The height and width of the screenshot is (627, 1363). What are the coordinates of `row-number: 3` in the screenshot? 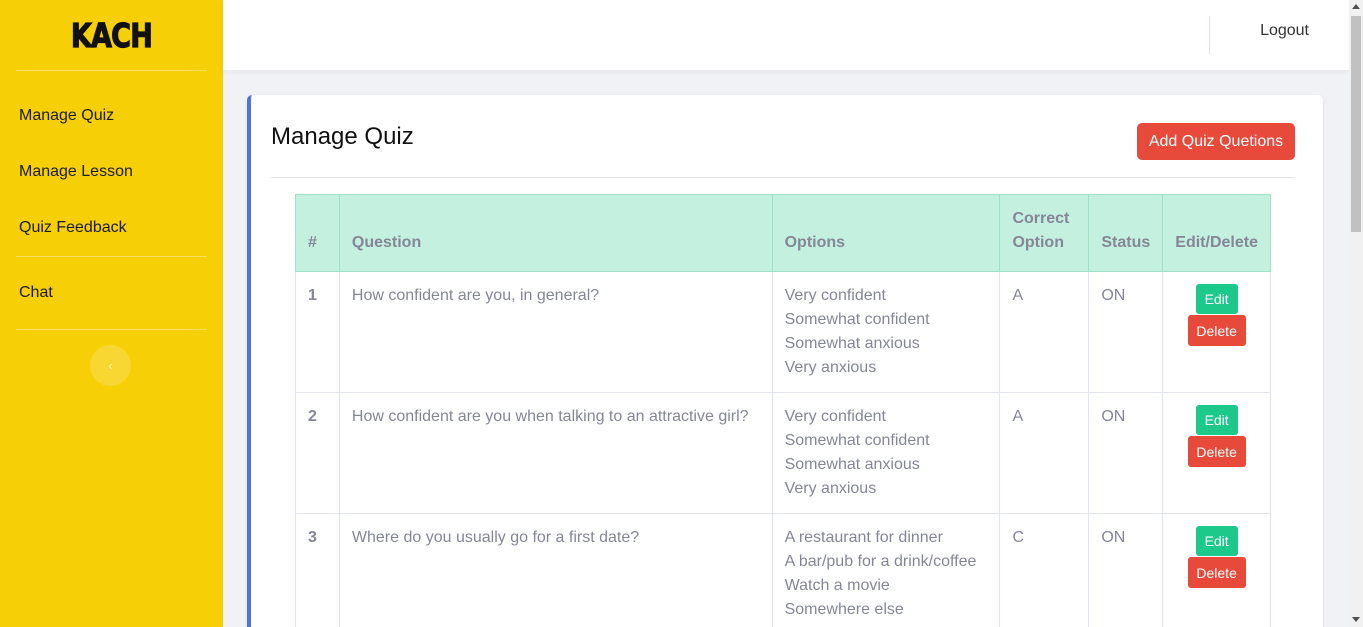 It's located at (317, 570).